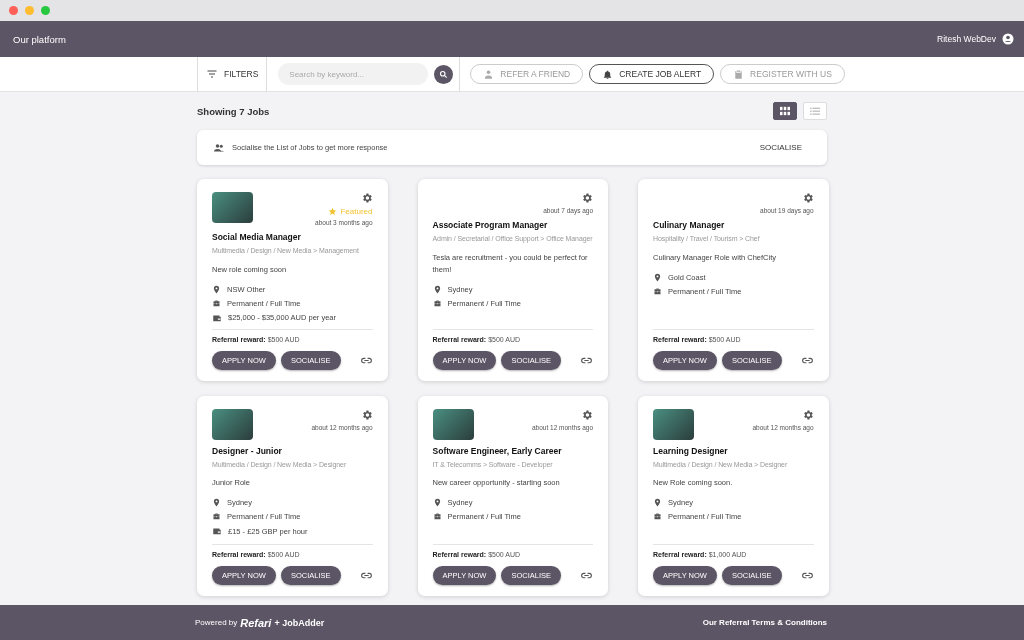  Describe the element at coordinates (652, 74) in the screenshot. I see `alert-button: CREATE JOB ALERT` at that location.